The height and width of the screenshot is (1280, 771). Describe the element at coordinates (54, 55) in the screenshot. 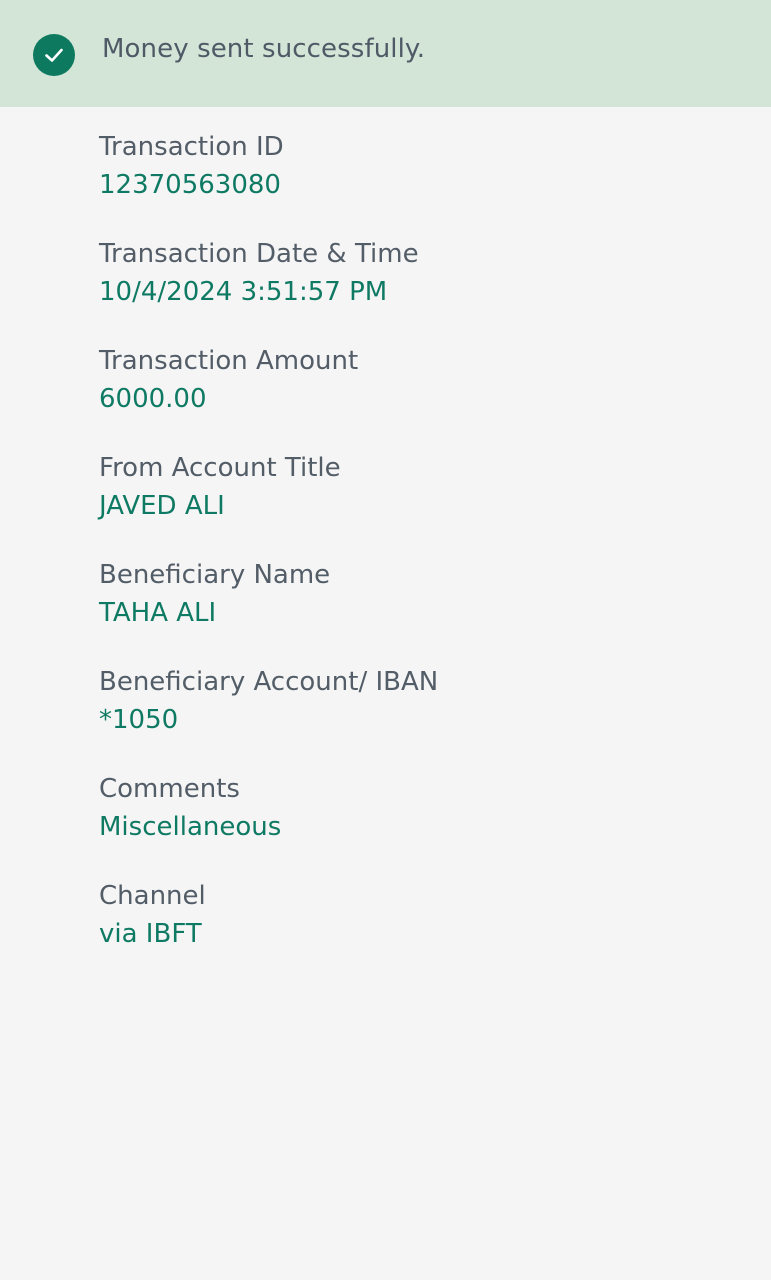

I see `check-circle-icon` at that location.